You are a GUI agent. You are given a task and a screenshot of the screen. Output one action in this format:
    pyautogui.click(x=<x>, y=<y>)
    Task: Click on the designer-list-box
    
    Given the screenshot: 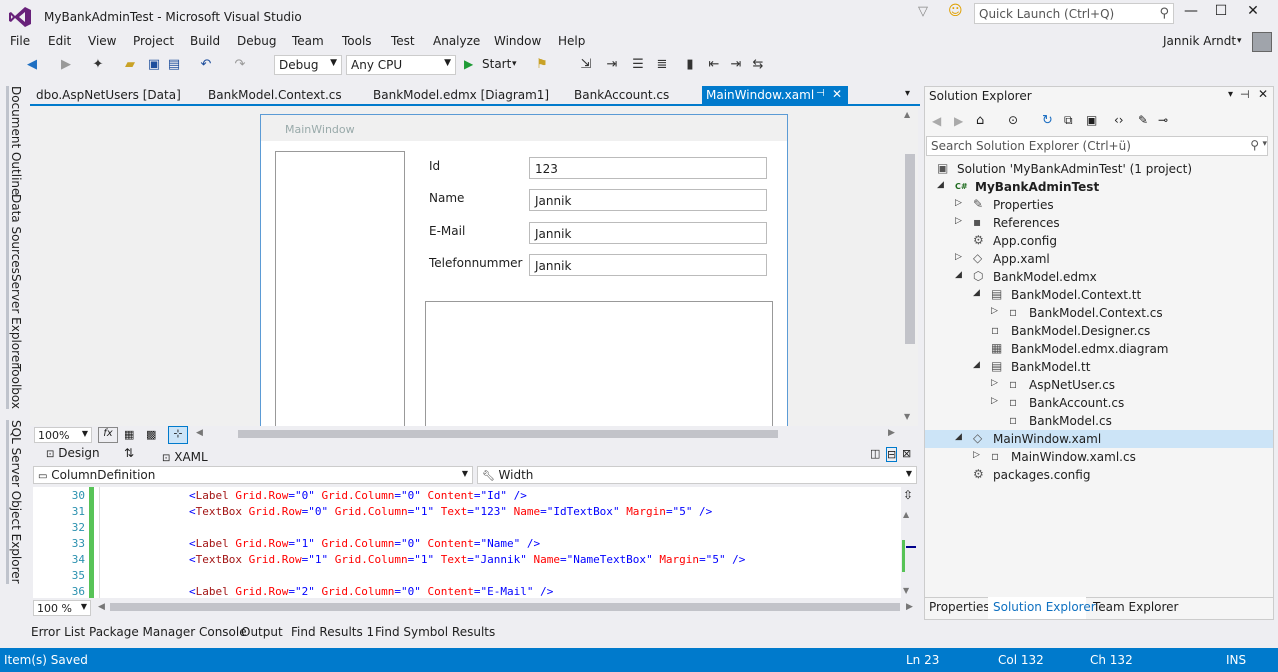 What is the action you would take?
    pyautogui.click(x=340, y=288)
    